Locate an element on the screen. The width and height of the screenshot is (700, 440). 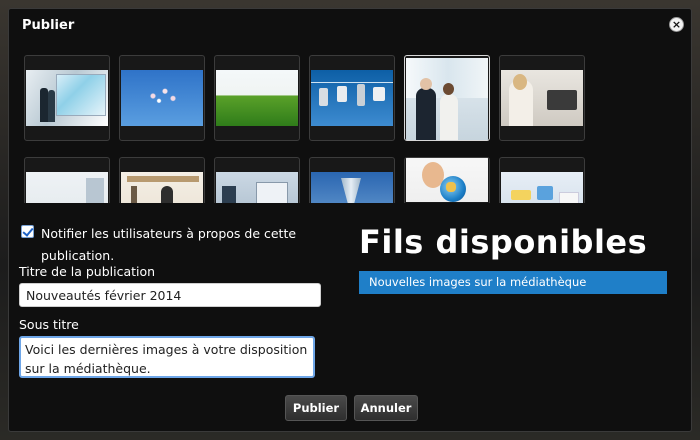
title-input is located at coordinates (170, 295).